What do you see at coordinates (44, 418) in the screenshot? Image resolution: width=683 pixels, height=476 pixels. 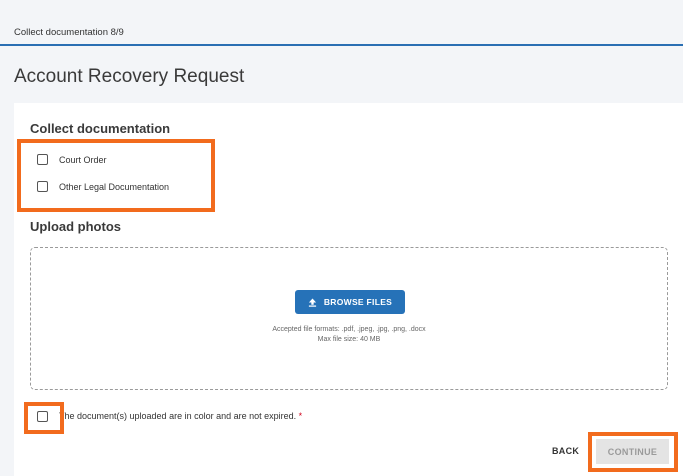 I see `highlight-box-confirm-checkbox` at bounding box center [44, 418].